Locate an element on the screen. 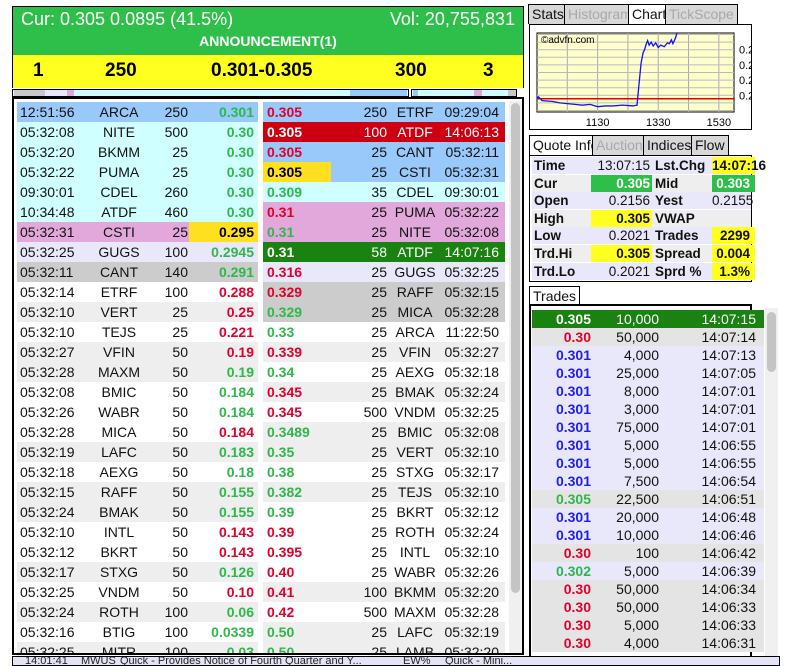  bid-price: 0.184 is located at coordinates (236, 432).